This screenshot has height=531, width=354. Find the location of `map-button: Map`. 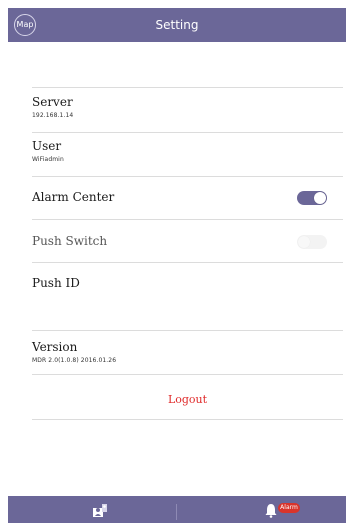

map-button: Map is located at coordinates (25, 25).